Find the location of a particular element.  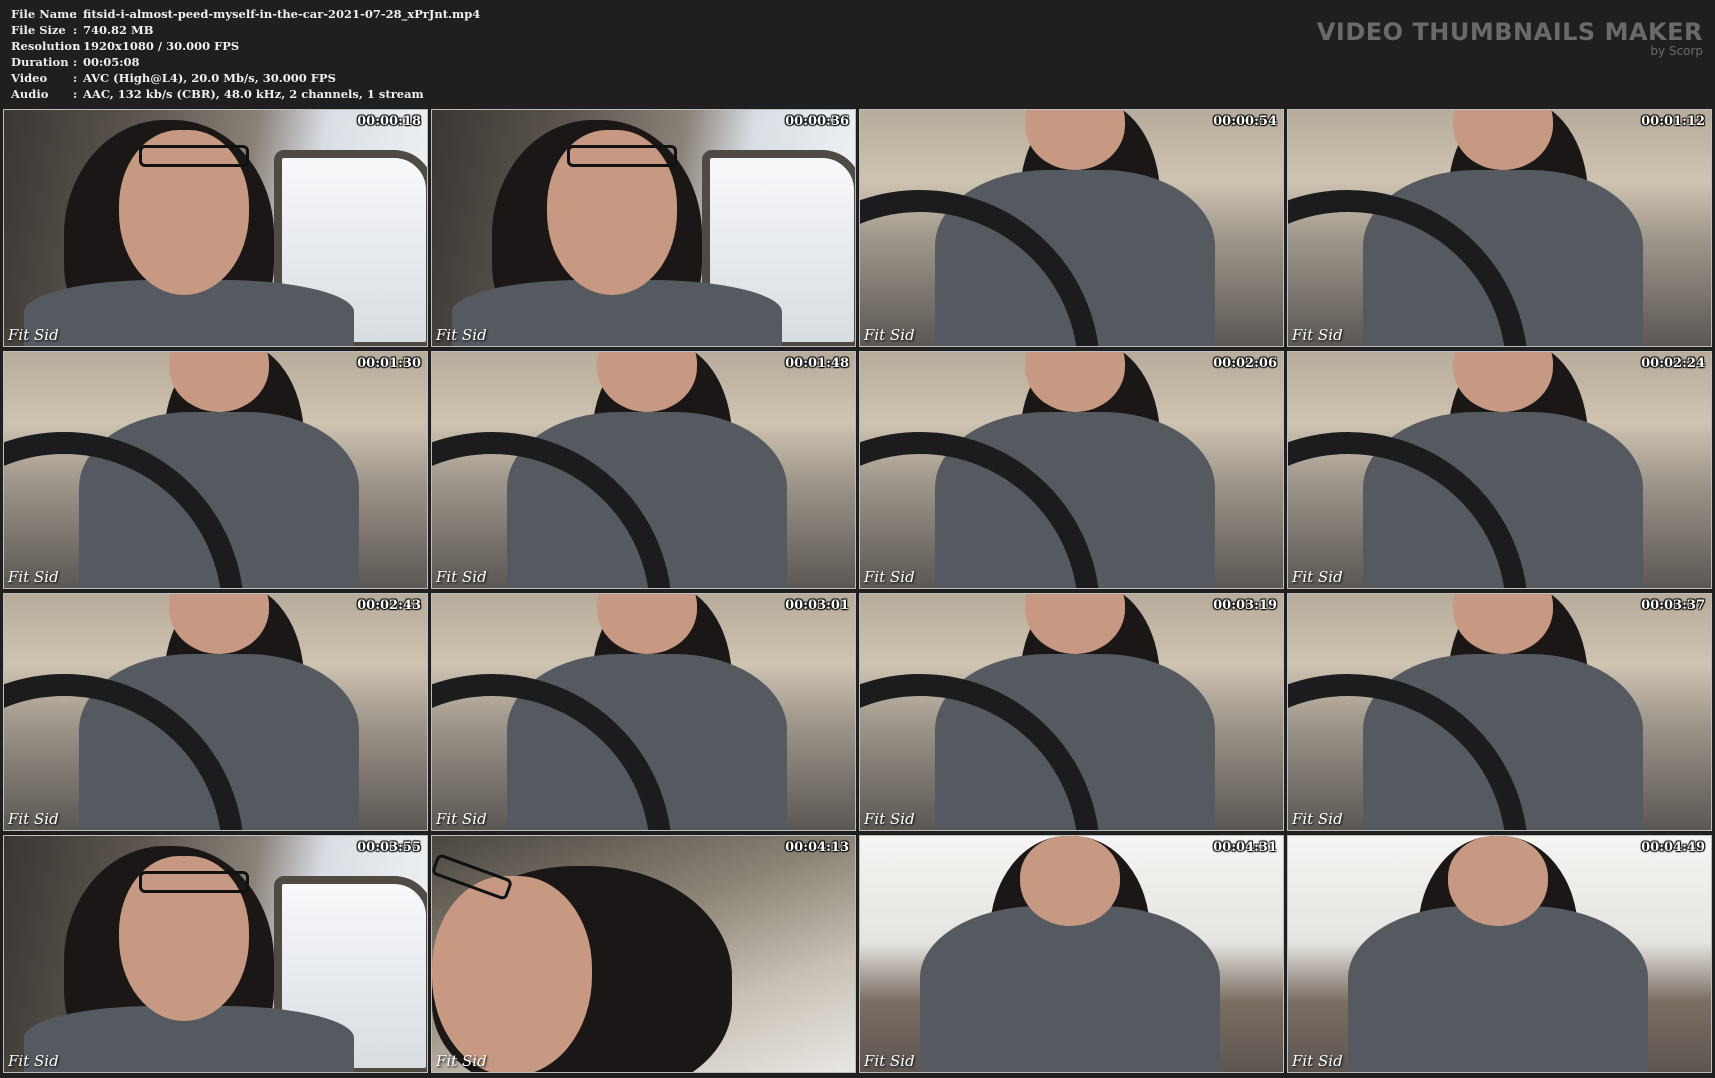

thumbnail-timestamp: 00:04:13 is located at coordinates (817, 847).